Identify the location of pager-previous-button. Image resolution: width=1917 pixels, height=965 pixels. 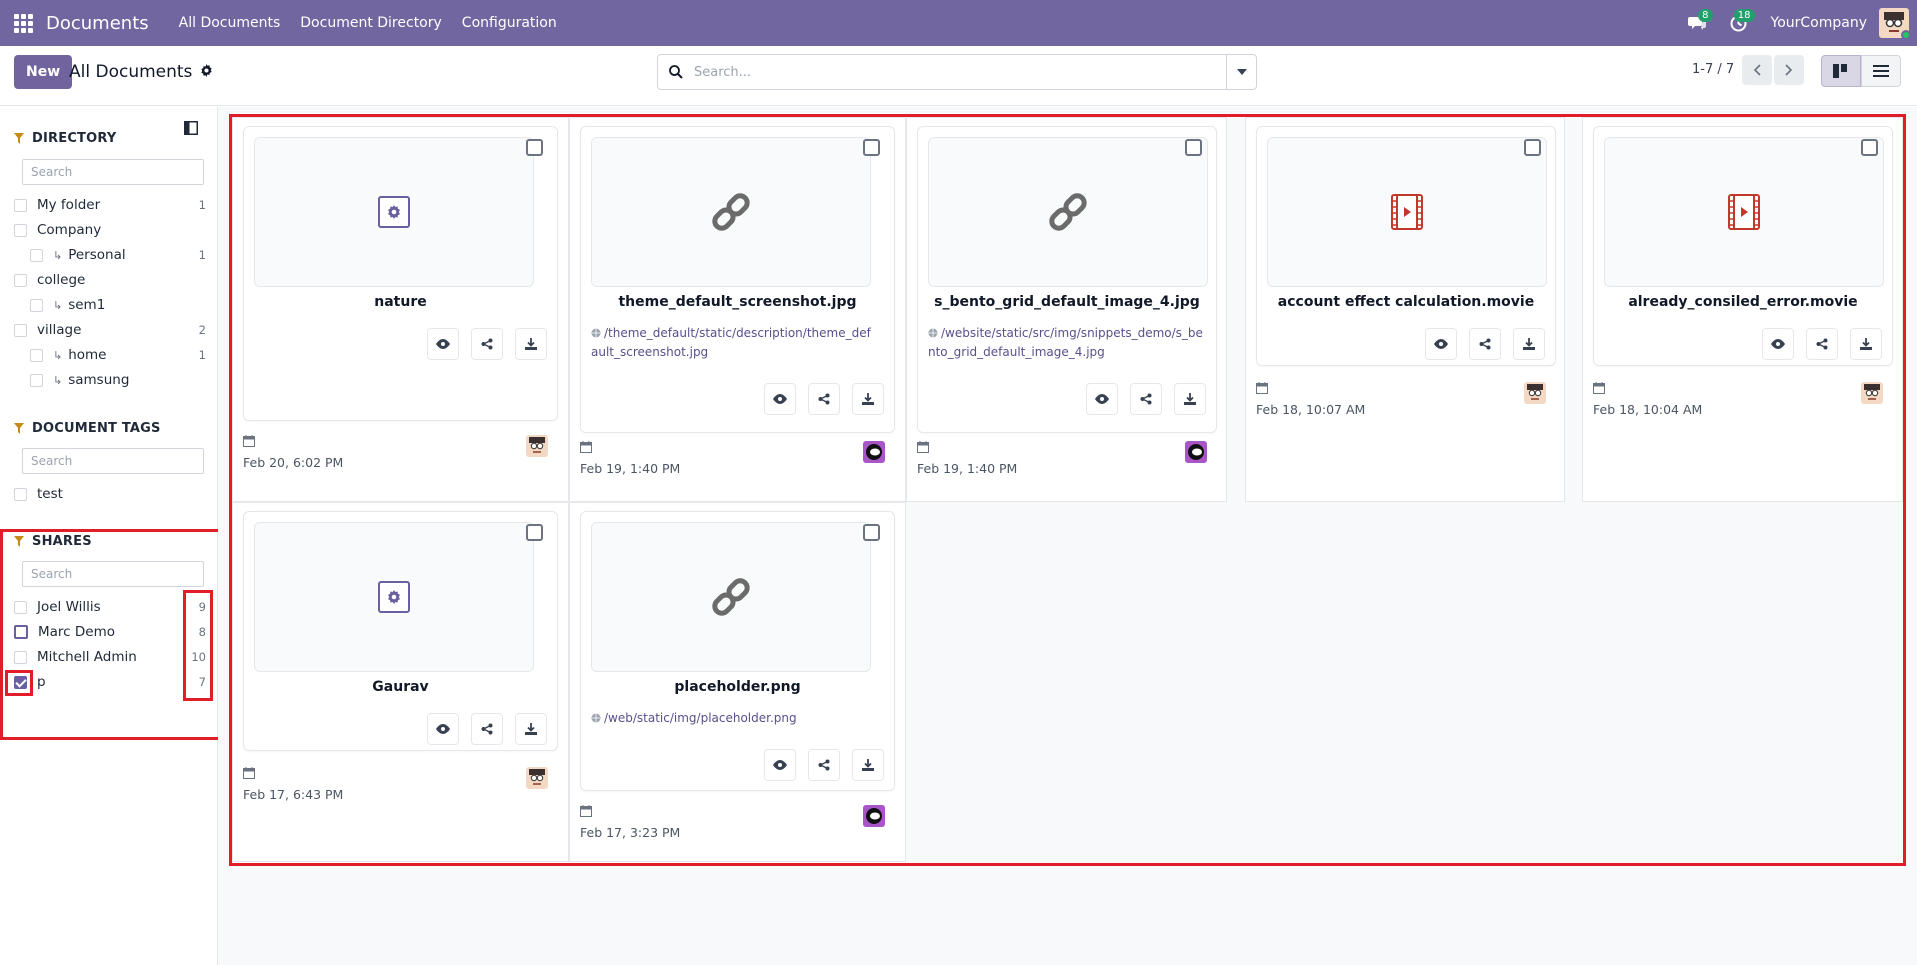
(1757, 70).